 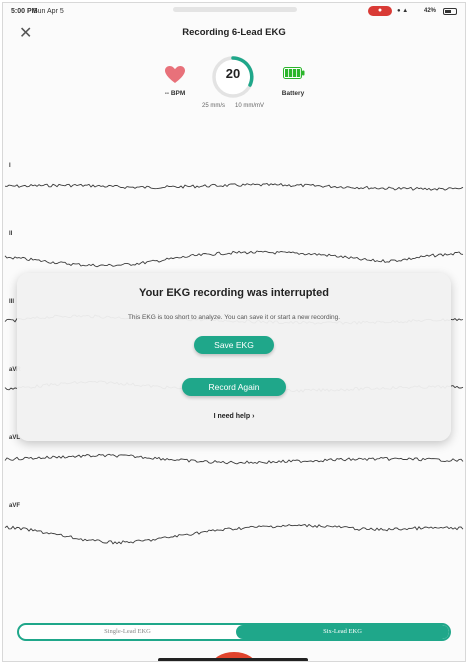 I want to click on lead-mode-toggle: Single-Lead EKG Six-Lead EKG, so click(x=234, y=632).